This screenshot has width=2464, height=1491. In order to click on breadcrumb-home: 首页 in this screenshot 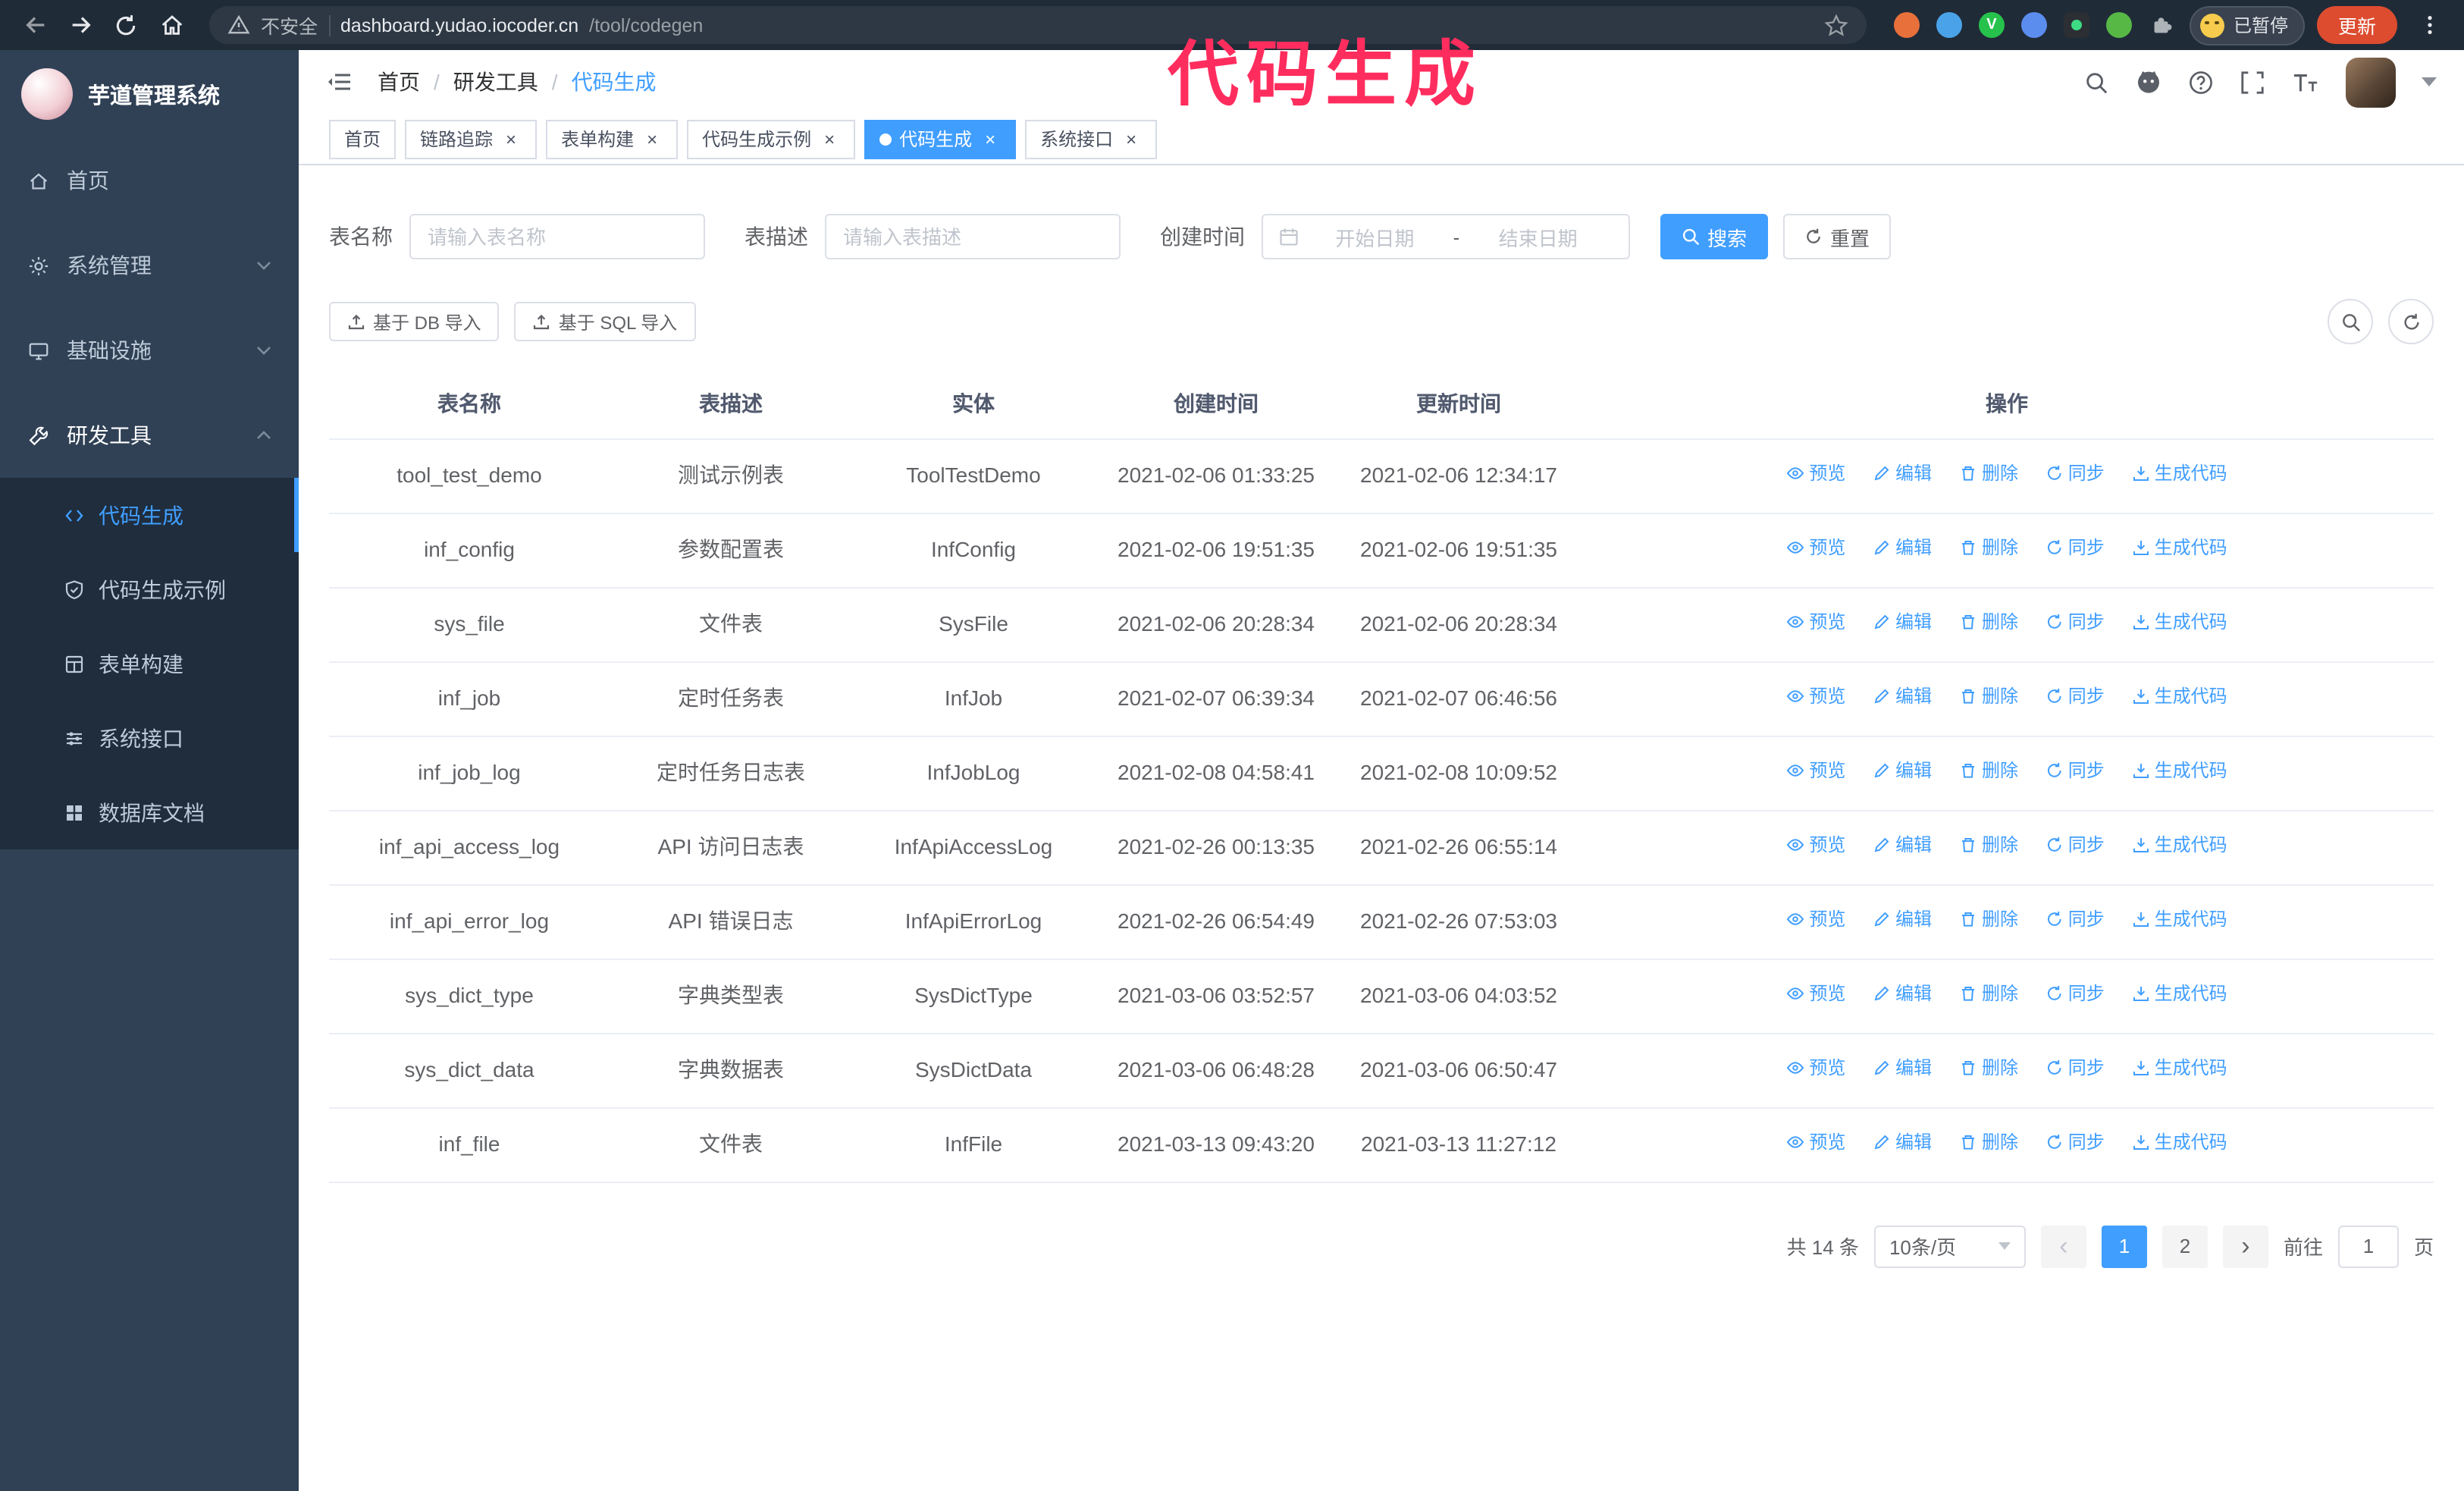, I will do `click(399, 82)`.